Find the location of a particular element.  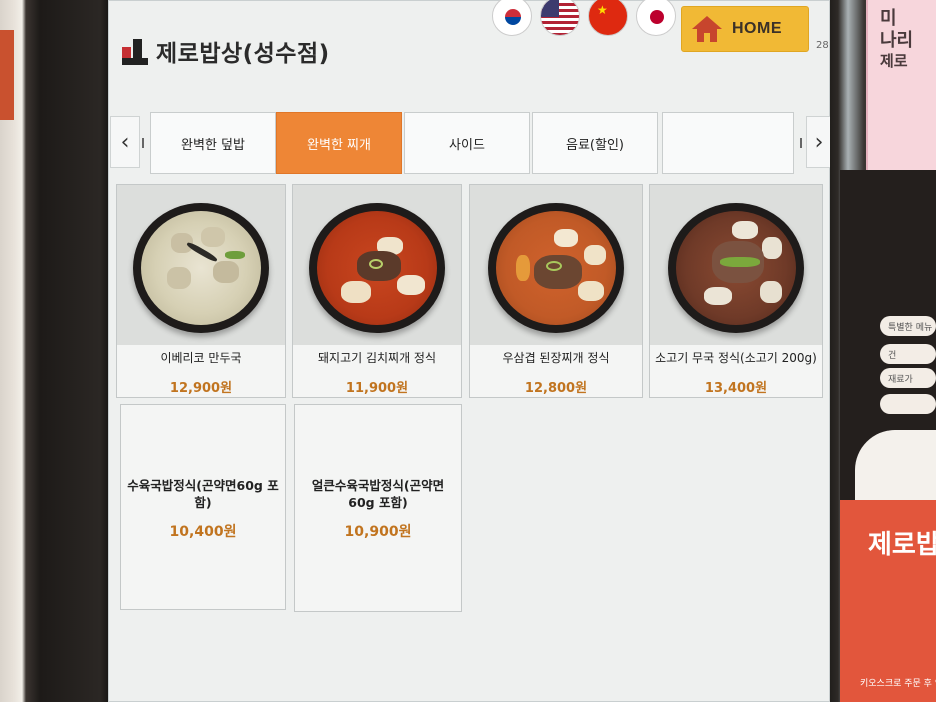

chevron-right-icon: › is located at coordinates (819, 142).